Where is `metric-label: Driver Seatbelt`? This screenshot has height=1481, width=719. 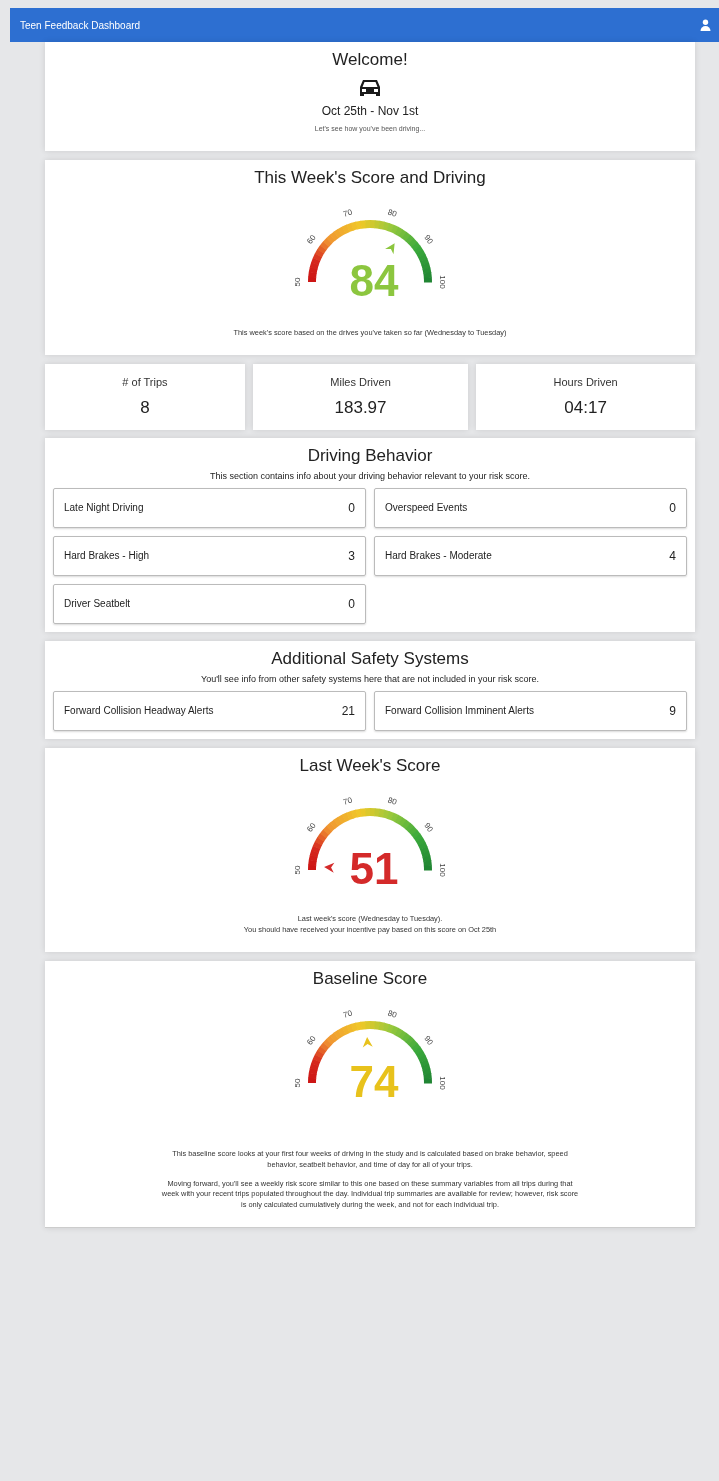
metric-label: Driver Seatbelt is located at coordinates (97, 604).